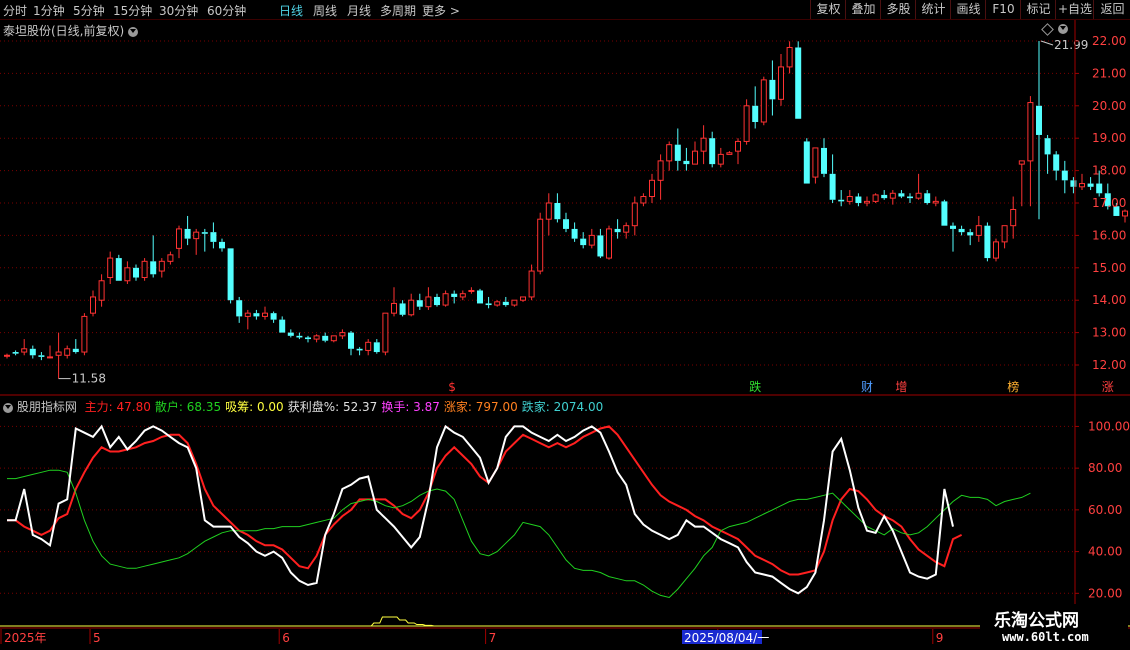  I want to click on event-marker: 榜, so click(1013, 386).